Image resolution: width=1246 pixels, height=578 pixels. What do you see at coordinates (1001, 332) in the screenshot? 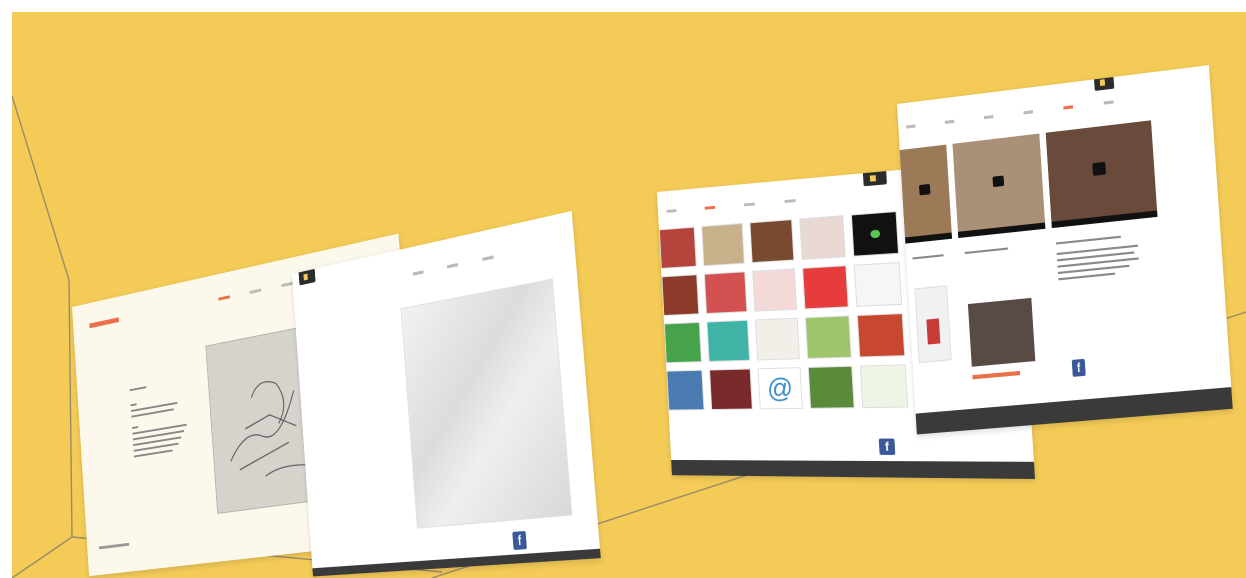
I see `group-photo-image` at bounding box center [1001, 332].